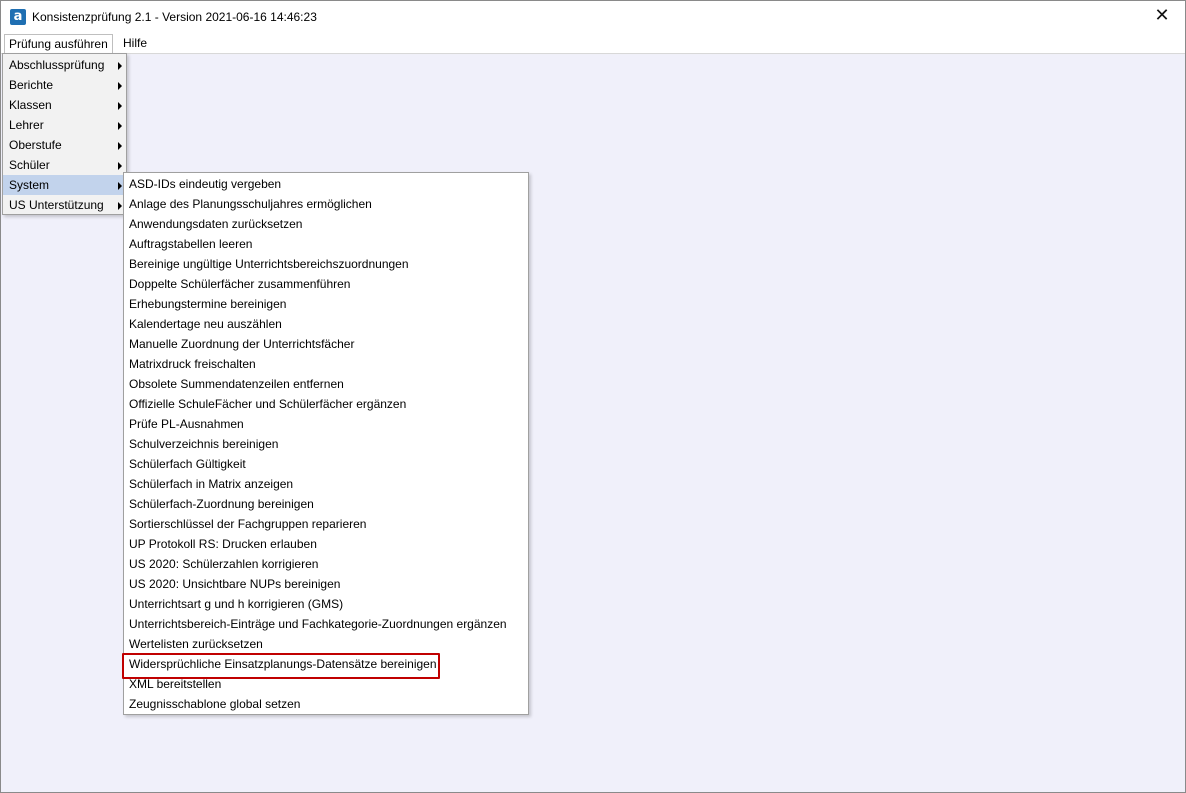 This screenshot has width=1186, height=793. Describe the element at coordinates (326, 484) in the screenshot. I see `submenu-item-15: Schülerfach in Matrix anzeigen` at that location.